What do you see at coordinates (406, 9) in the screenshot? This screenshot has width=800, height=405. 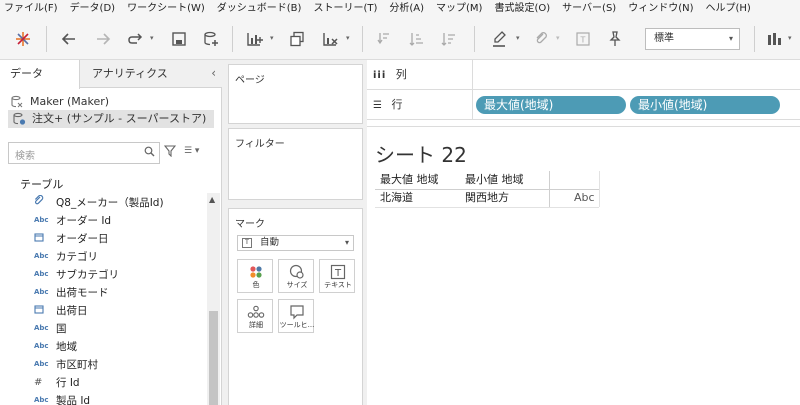 I see `menu-analysis: 分析(A)` at bounding box center [406, 9].